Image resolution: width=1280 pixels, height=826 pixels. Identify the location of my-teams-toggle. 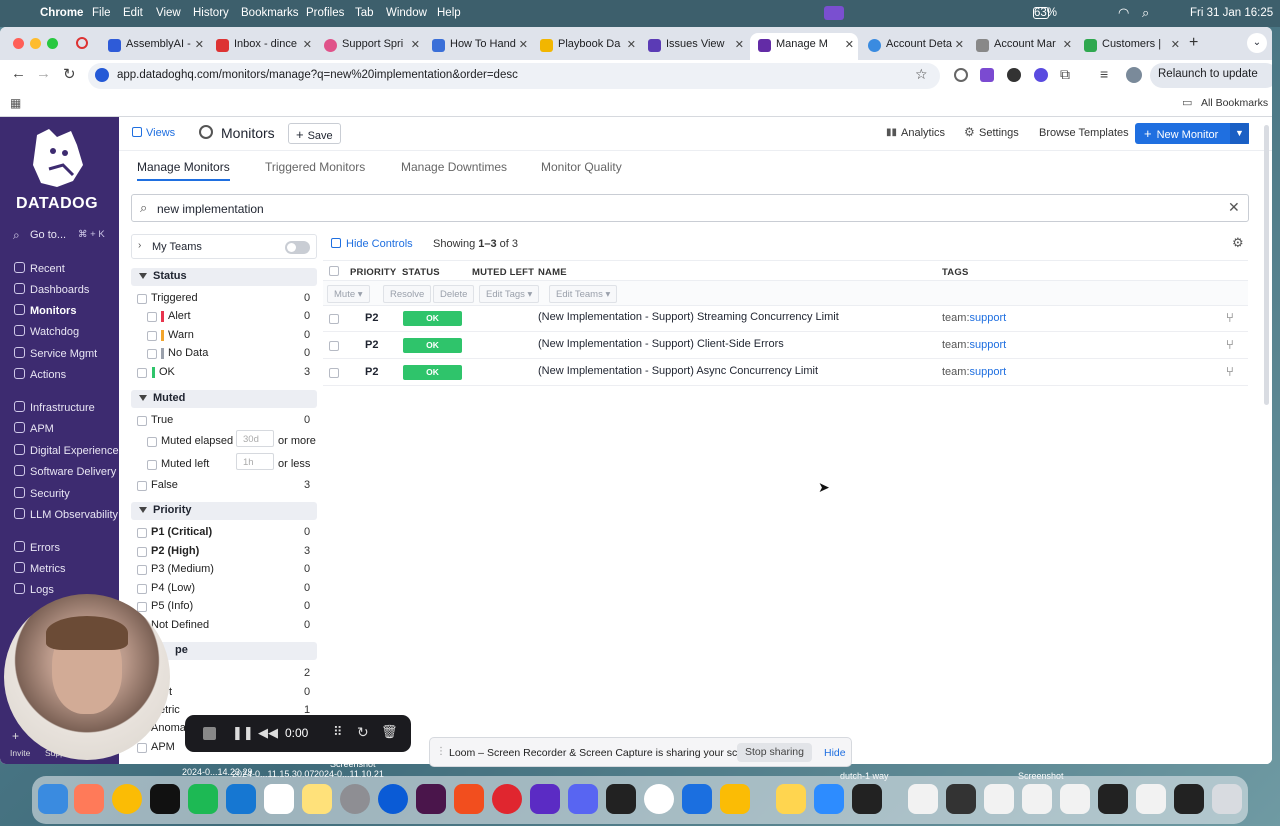
(297, 247).